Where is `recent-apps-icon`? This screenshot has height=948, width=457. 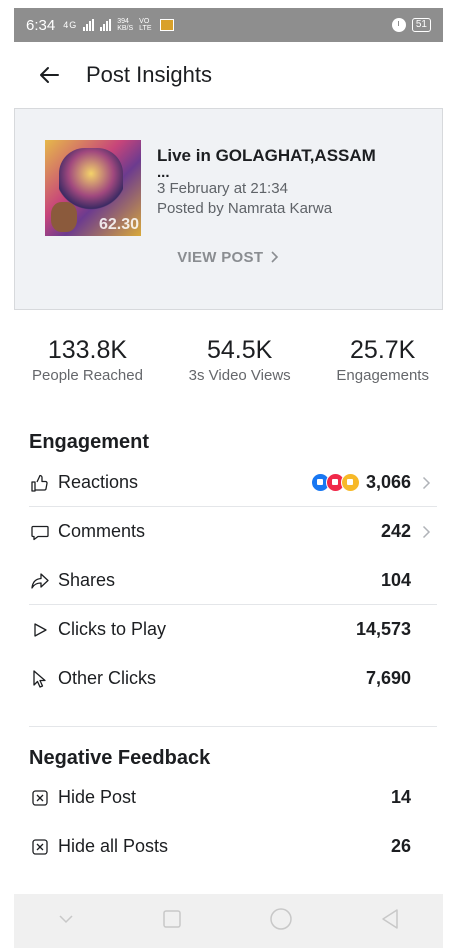
recent-apps-icon is located at coordinates (172, 921).